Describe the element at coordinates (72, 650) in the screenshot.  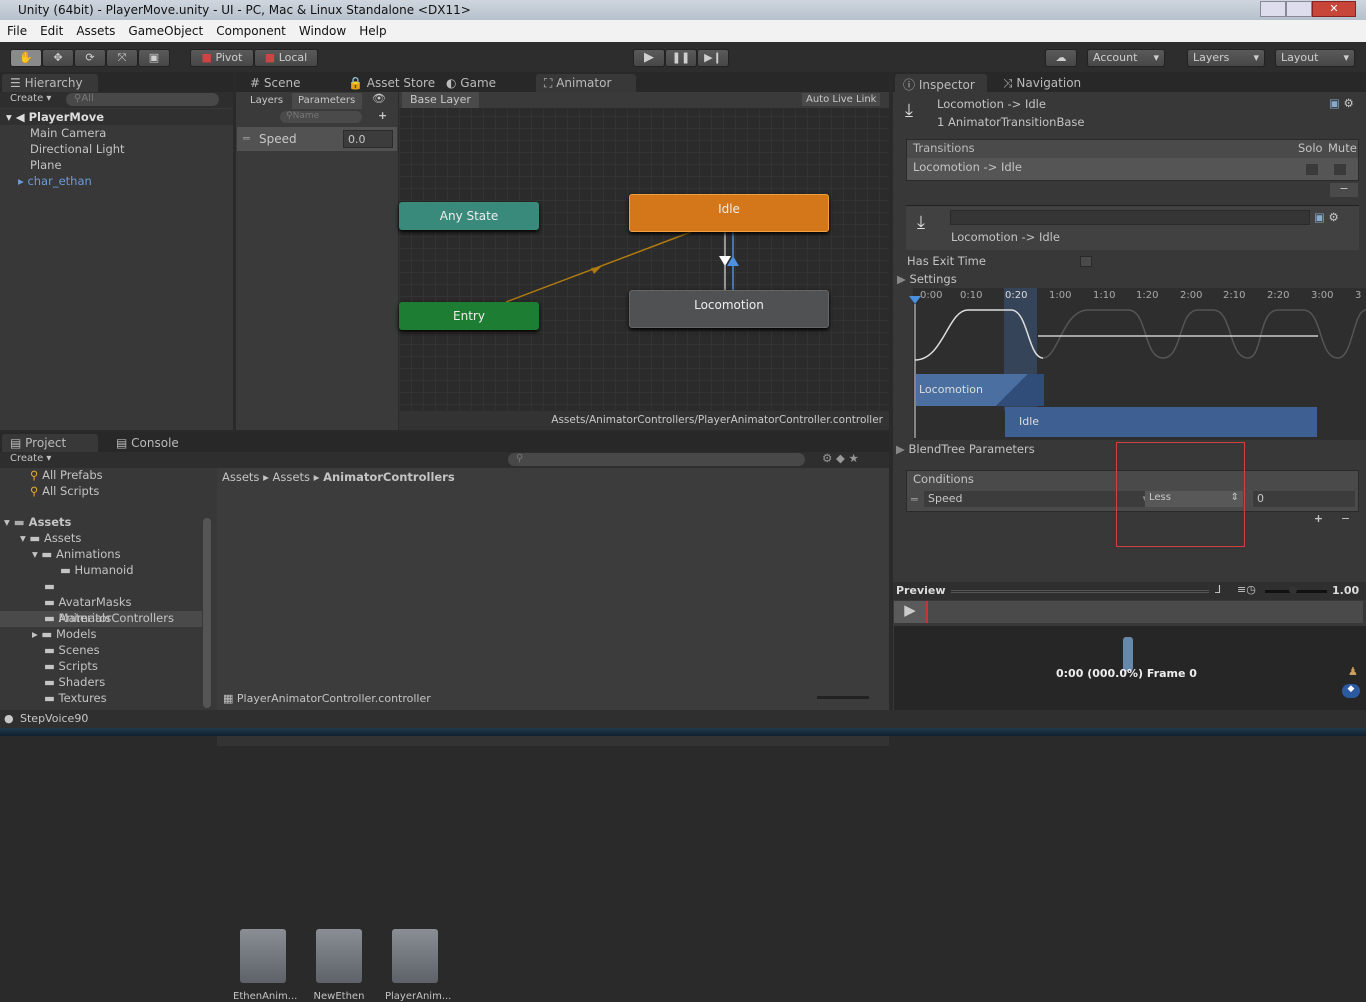
I see `tree-item: ▬ Scenes` at that location.